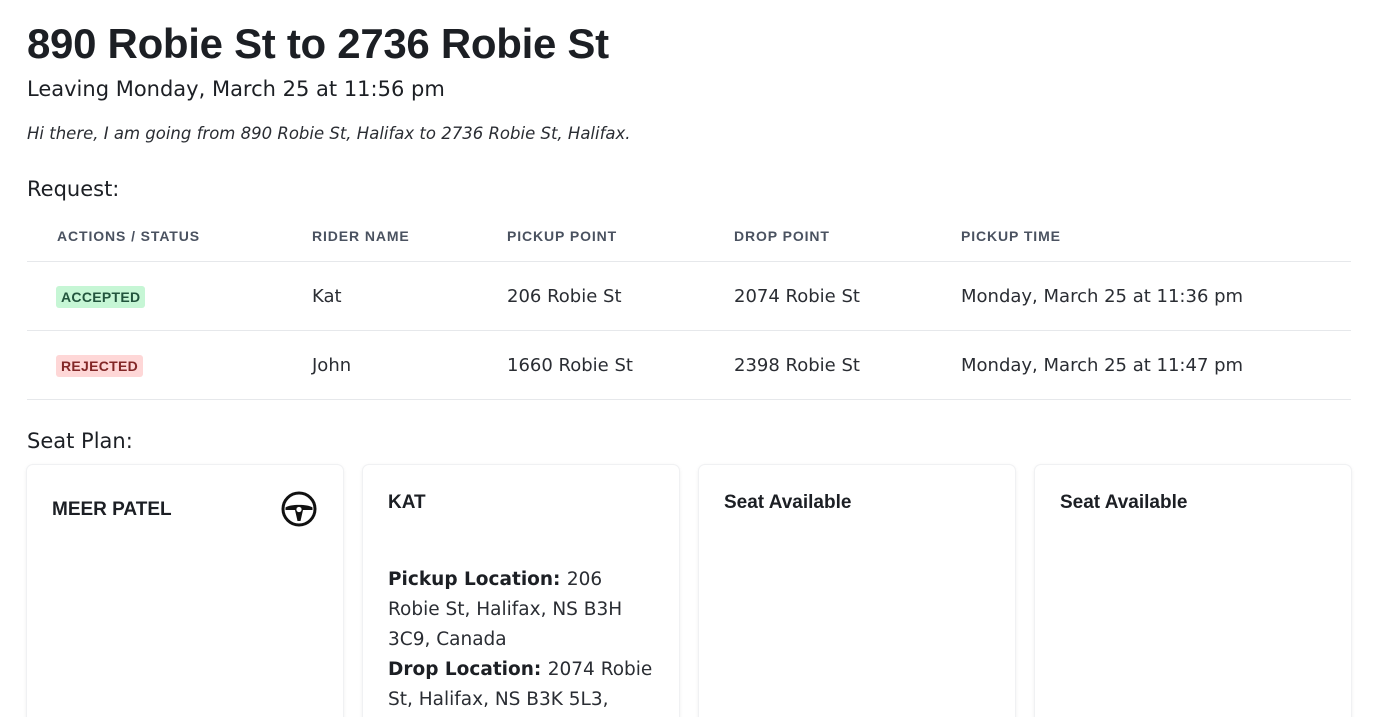 The width and height of the screenshot is (1385, 717). Describe the element at coordinates (1011, 236) in the screenshot. I see `column-header-time: Pickup Time` at that location.